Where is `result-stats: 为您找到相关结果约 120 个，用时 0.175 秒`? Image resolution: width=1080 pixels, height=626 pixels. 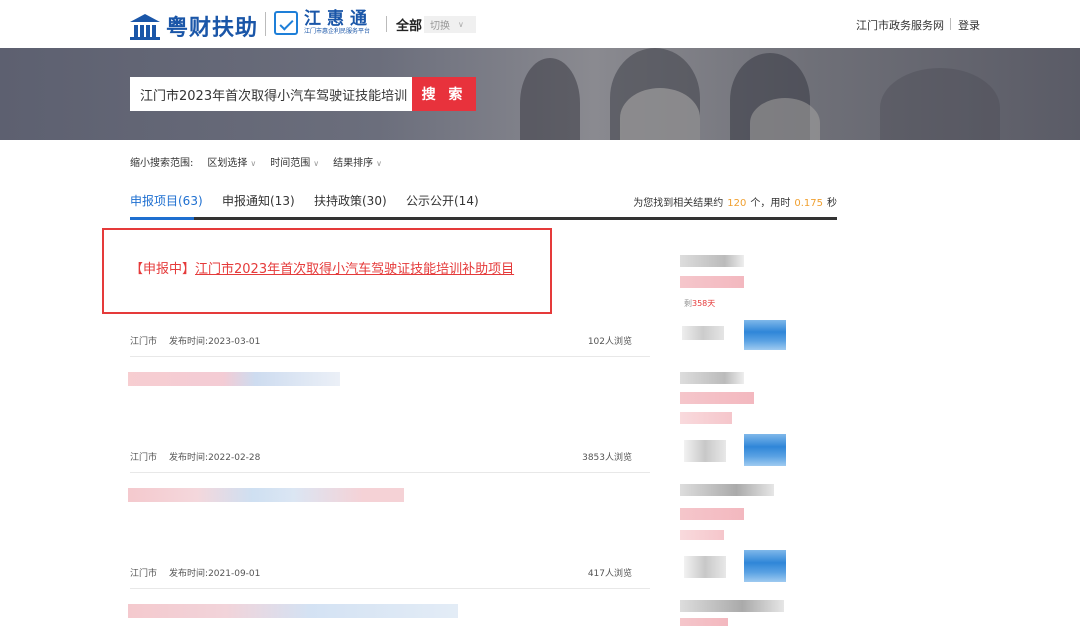 result-stats: 为您找到相关结果约 120 个，用时 0.175 秒 is located at coordinates (735, 203).